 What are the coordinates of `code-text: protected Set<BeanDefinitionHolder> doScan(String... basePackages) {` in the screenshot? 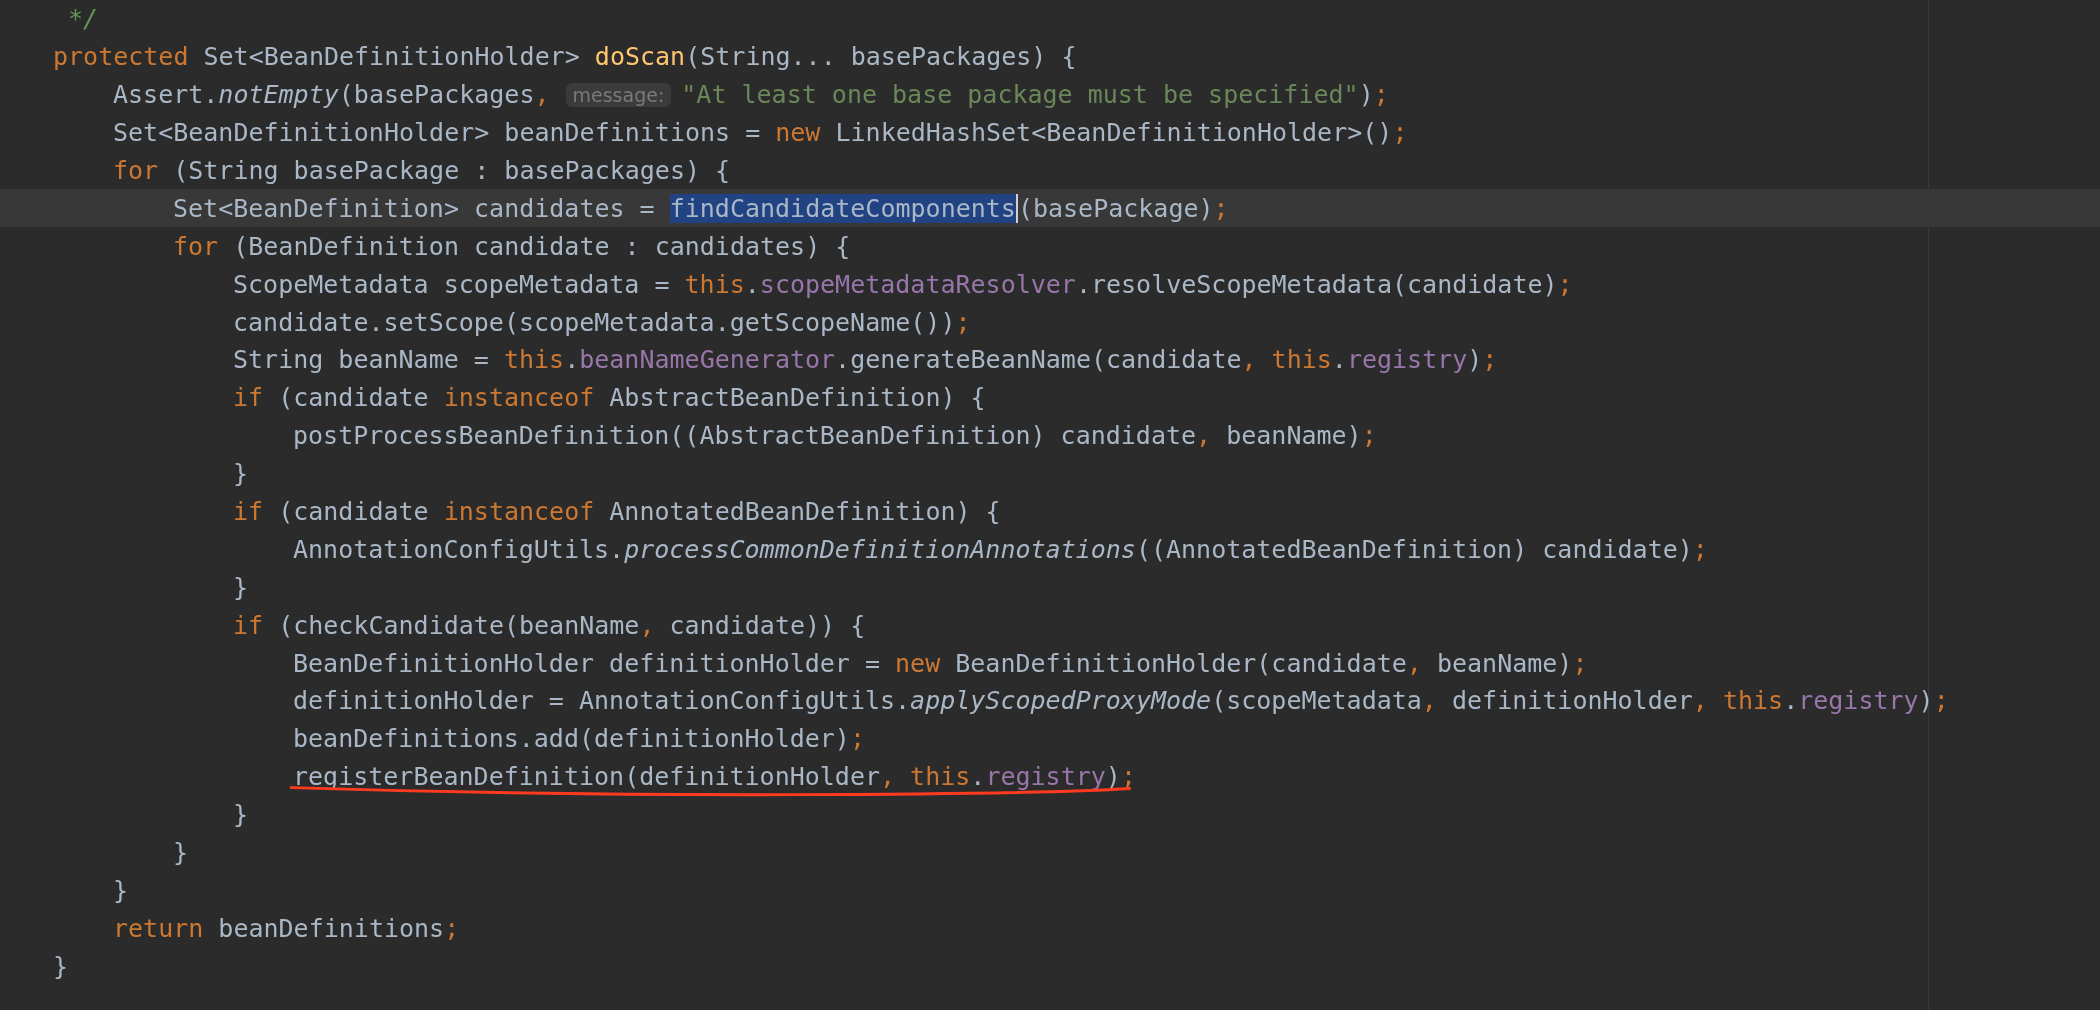 It's located at (565, 57).